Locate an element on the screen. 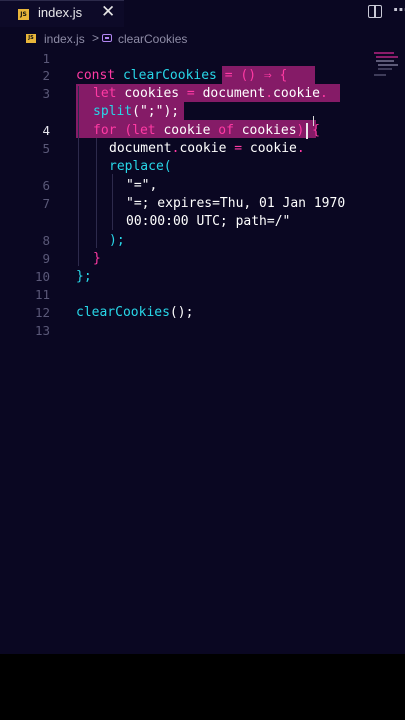 The image size is (405, 720). letterbox-bar is located at coordinates (202, 687).